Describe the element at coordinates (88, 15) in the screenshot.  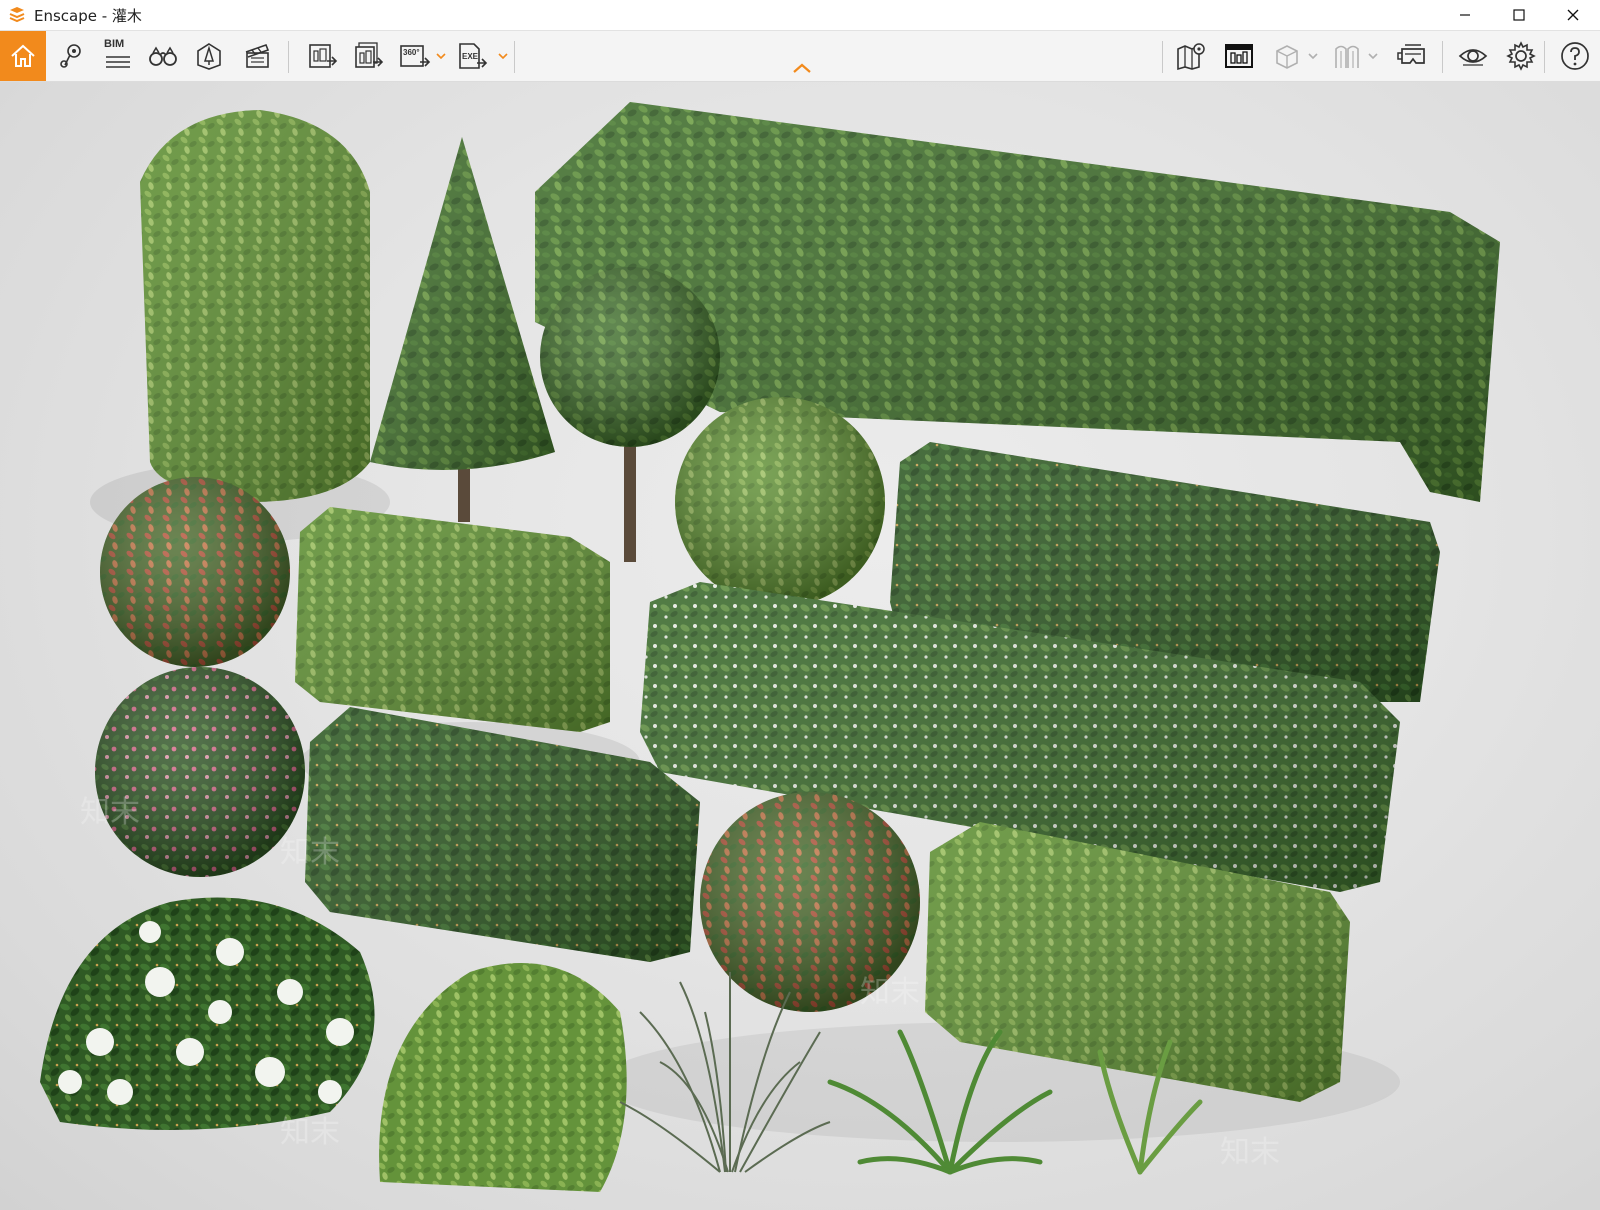
I see `window-title: Enscape - 灌木` at that location.